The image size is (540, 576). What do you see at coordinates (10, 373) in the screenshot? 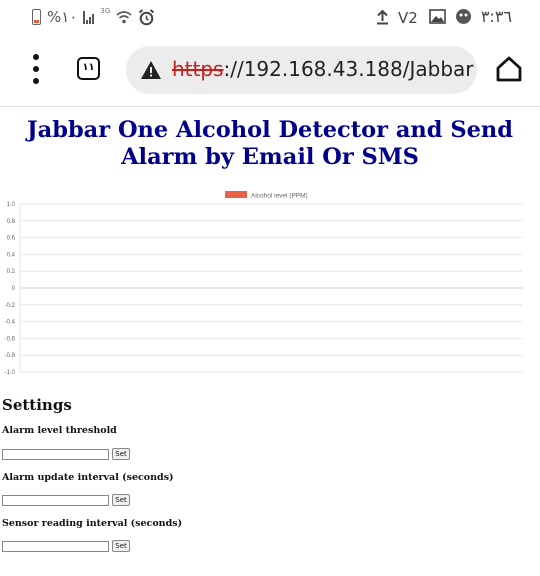
I see `y-tick-label: -1.0` at bounding box center [10, 373].